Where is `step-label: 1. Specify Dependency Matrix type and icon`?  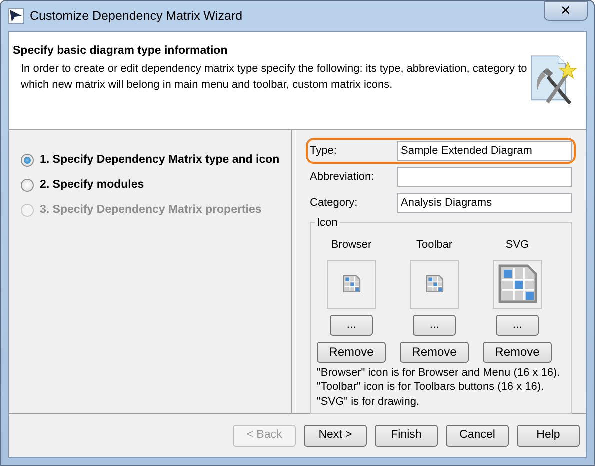 step-label: 1. Specify Dependency Matrix type and icon is located at coordinates (160, 161).